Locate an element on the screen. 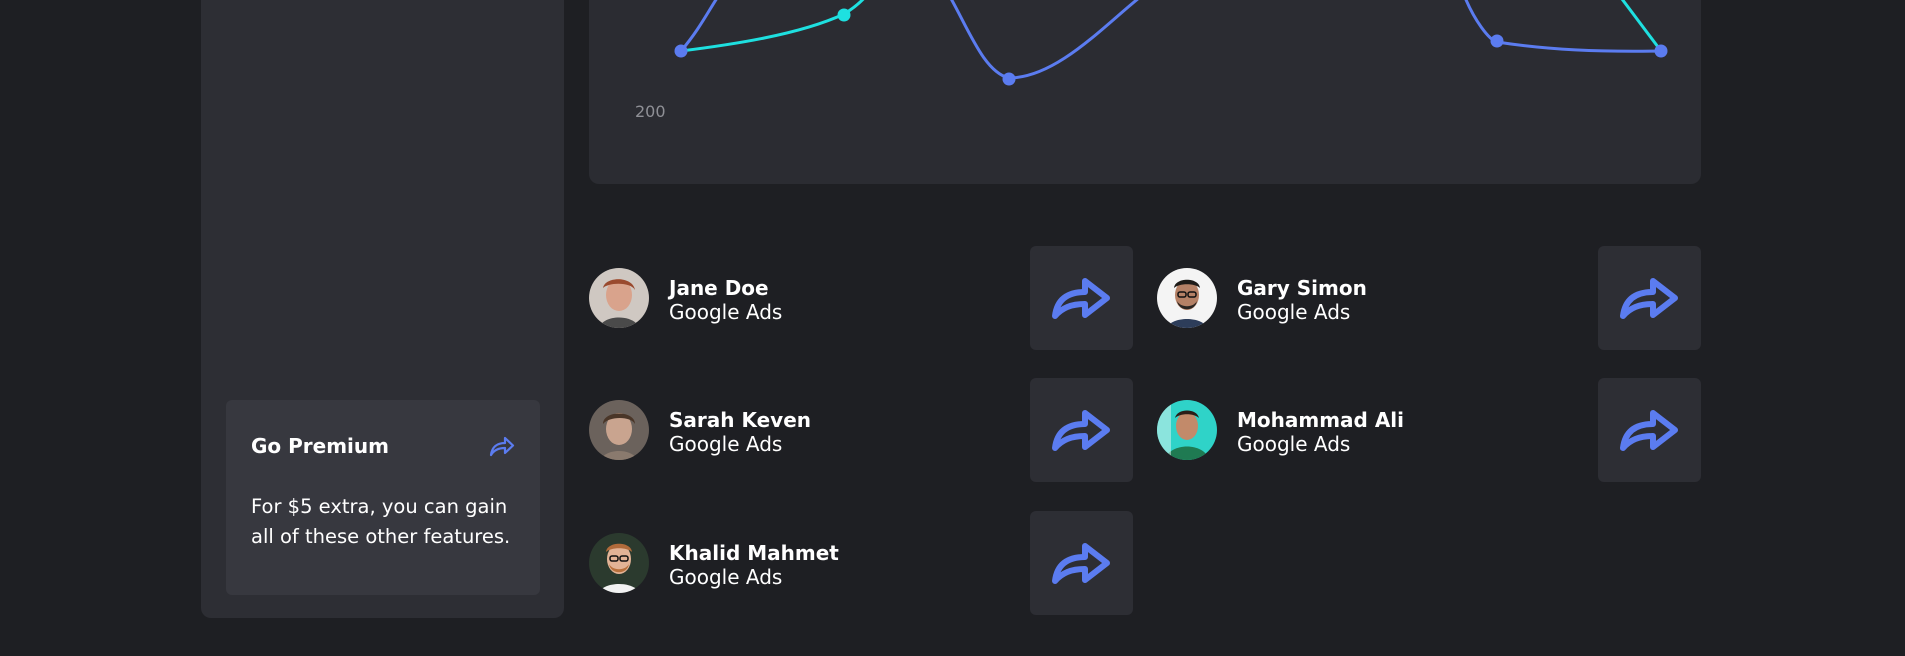 Image resolution: width=1905 pixels, height=656 pixels. contact-name: Mohammad Ali is located at coordinates (1321, 420).